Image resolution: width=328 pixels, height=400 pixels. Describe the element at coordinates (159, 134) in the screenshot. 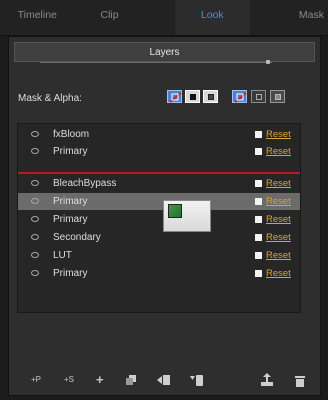

I see `layer-row: fxBloom Reset` at that location.